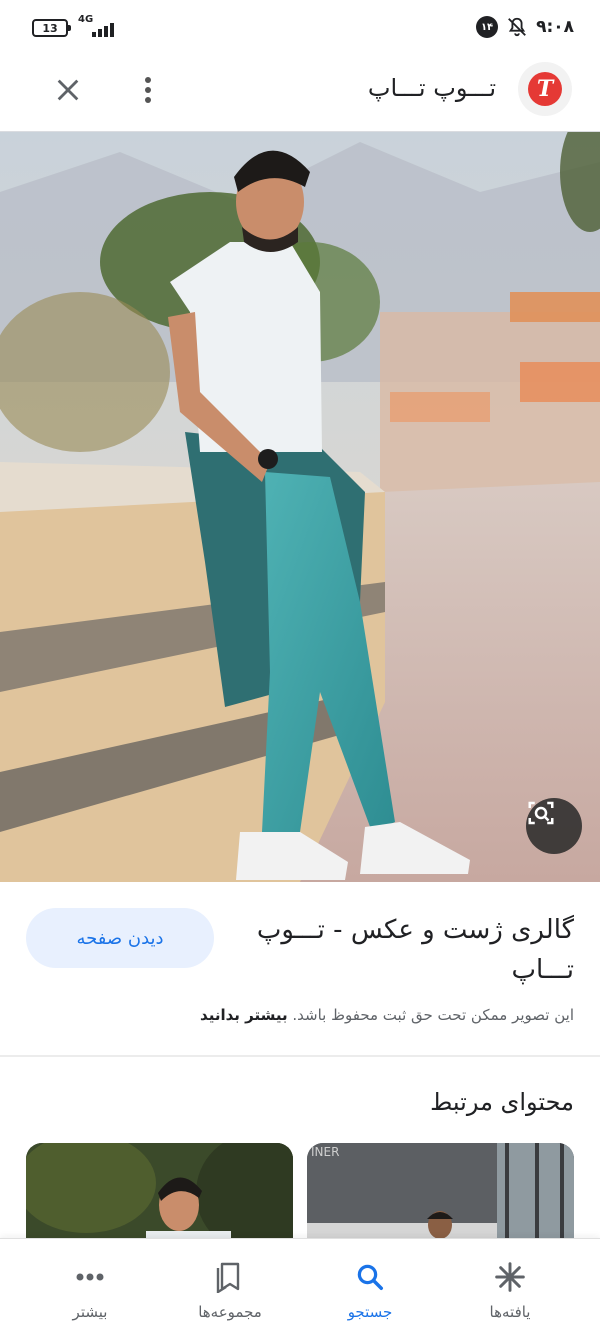 This screenshot has height=1333, width=600. I want to click on battery-indicator: 13, so click(51, 28).